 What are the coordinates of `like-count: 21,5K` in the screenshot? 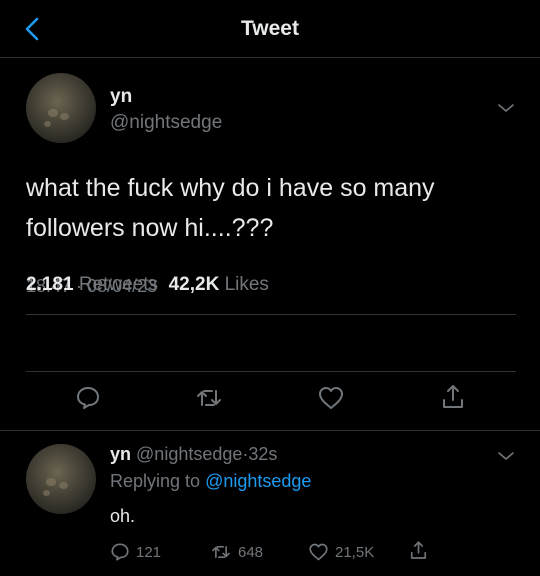 It's located at (355, 552).